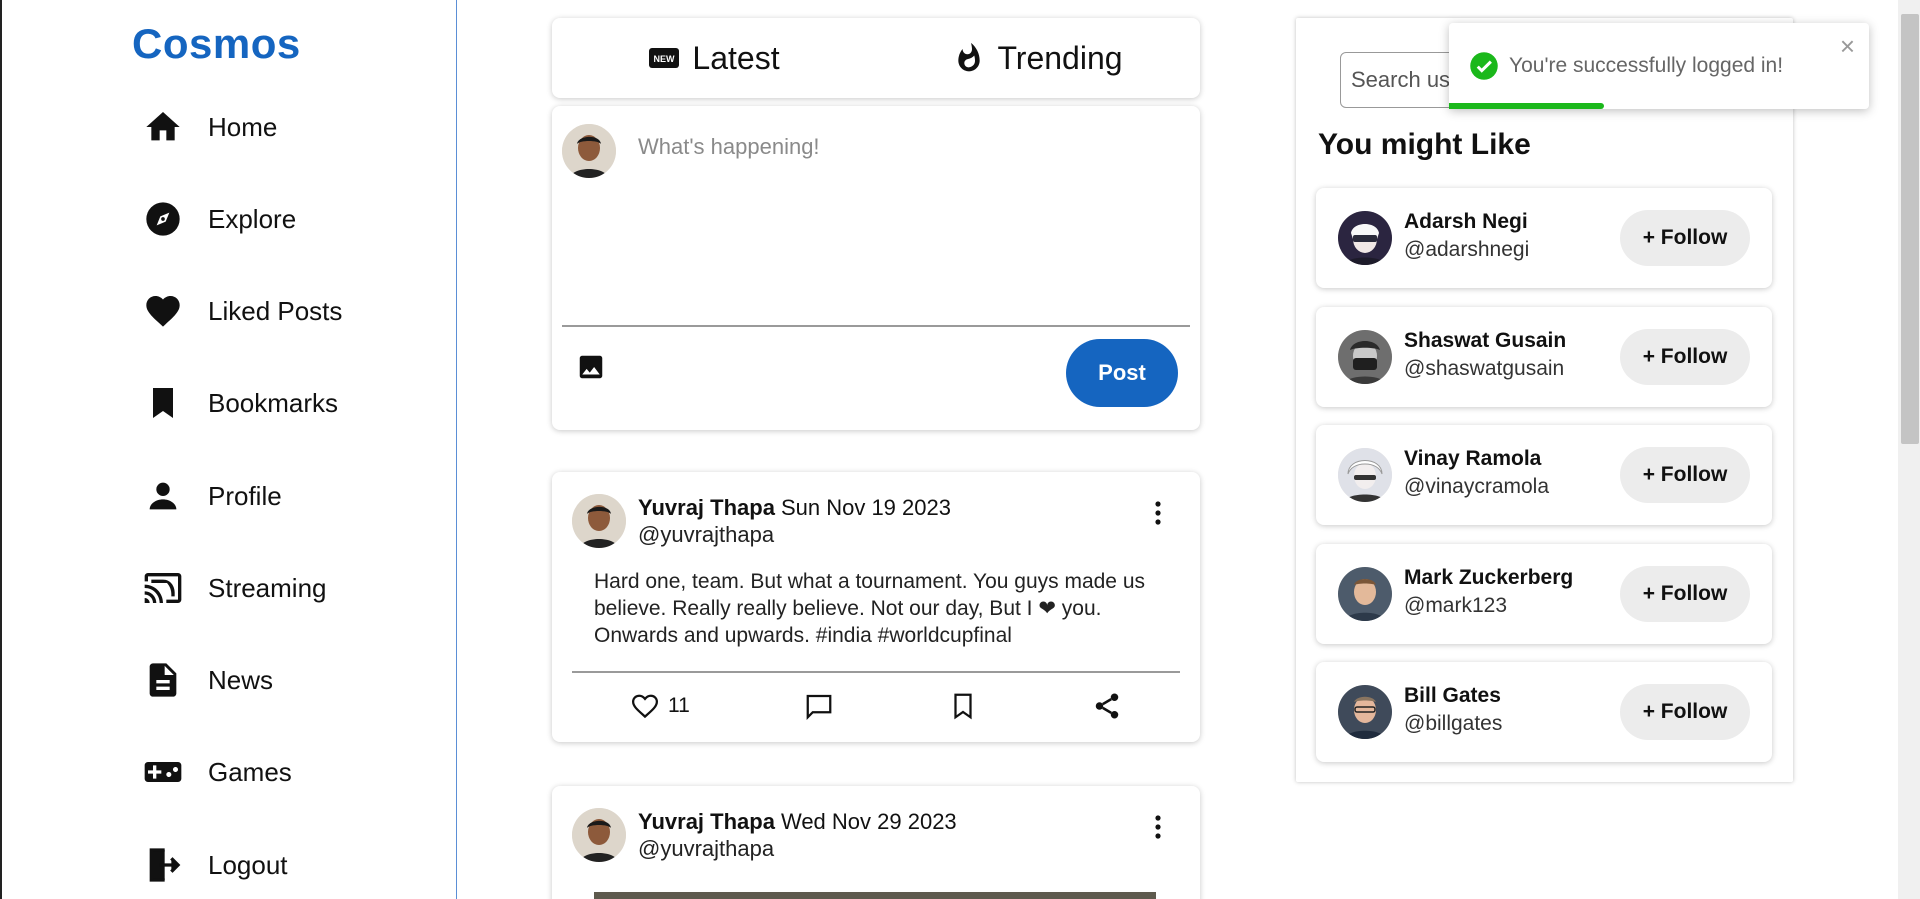 This screenshot has width=1920, height=899. I want to click on flame-icon, so click(969, 57).